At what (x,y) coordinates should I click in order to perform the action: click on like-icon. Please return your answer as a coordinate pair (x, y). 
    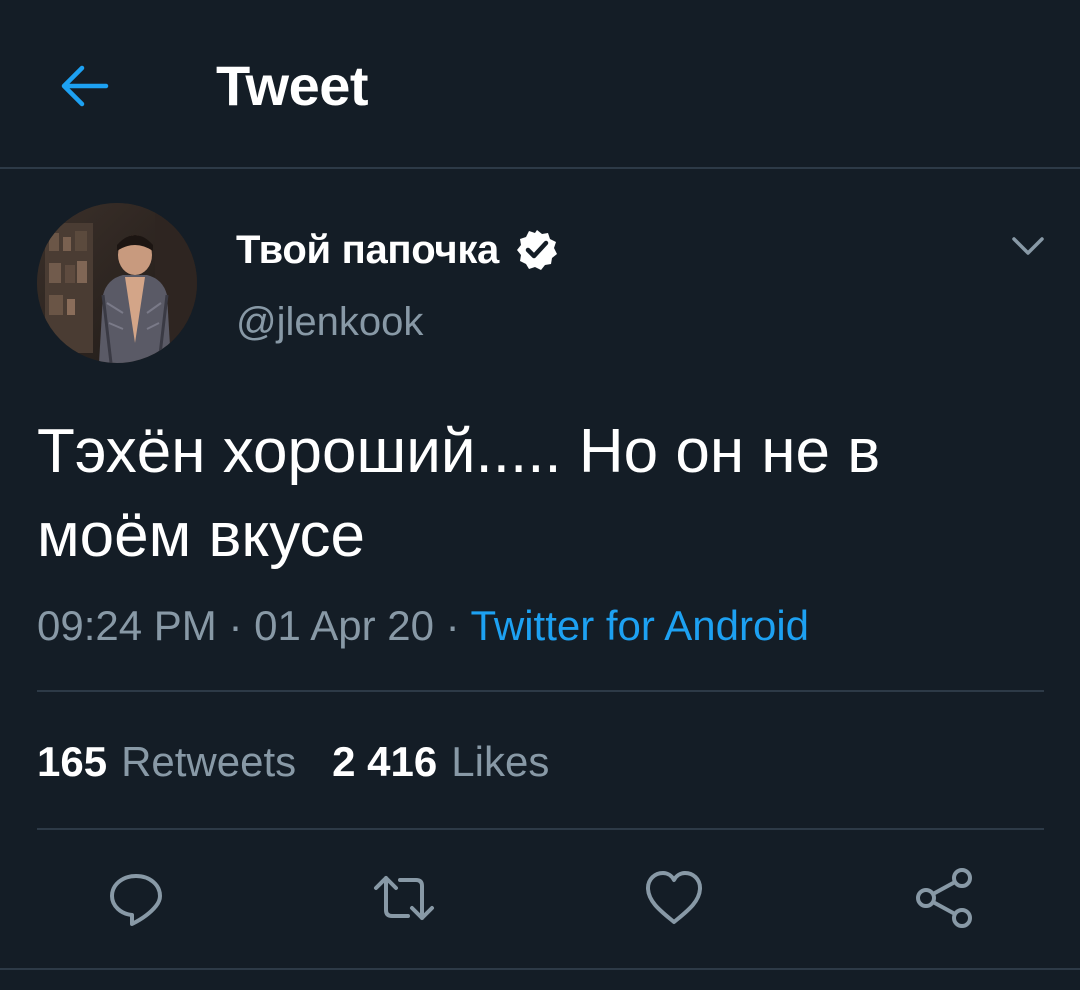
    Looking at the image, I should click on (674, 897).